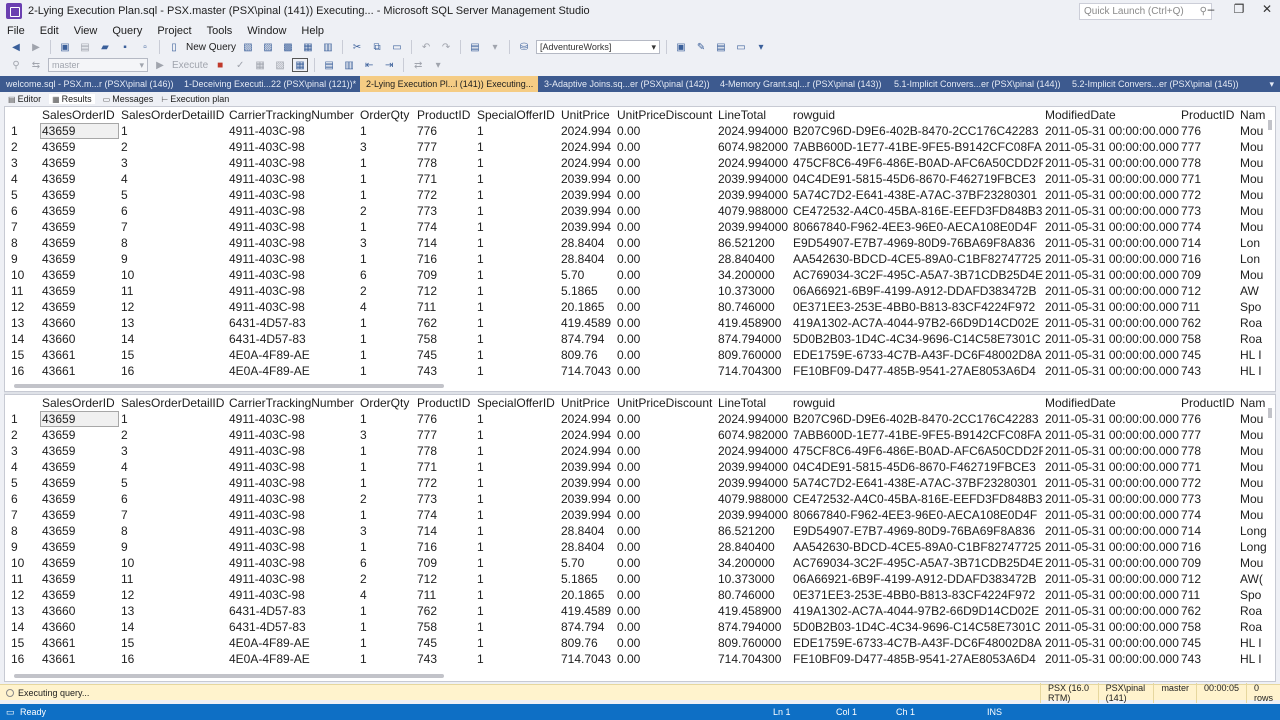  I want to click on column-header: UnitPriceDiscount, so click(665, 115).